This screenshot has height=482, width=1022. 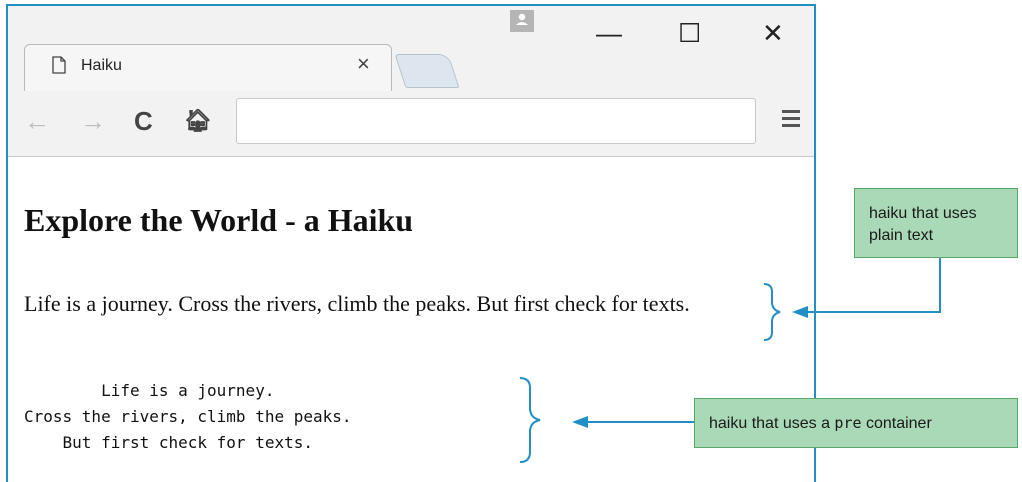 I want to click on plain-text-callout-label: haiku that uses plain text, so click(x=923, y=224).